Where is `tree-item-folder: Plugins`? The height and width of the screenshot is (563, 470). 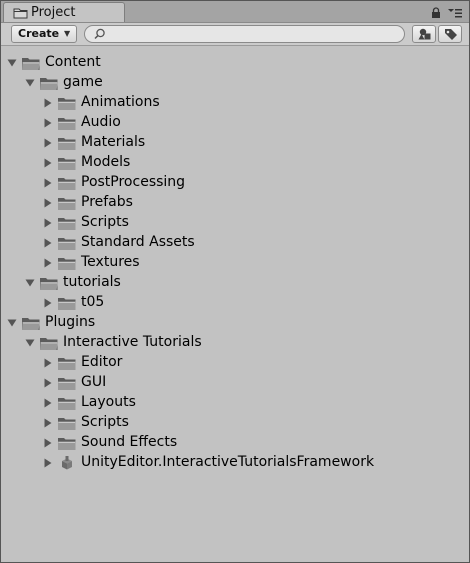
tree-item-folder: Plugins is located at coordinates (235, 323).